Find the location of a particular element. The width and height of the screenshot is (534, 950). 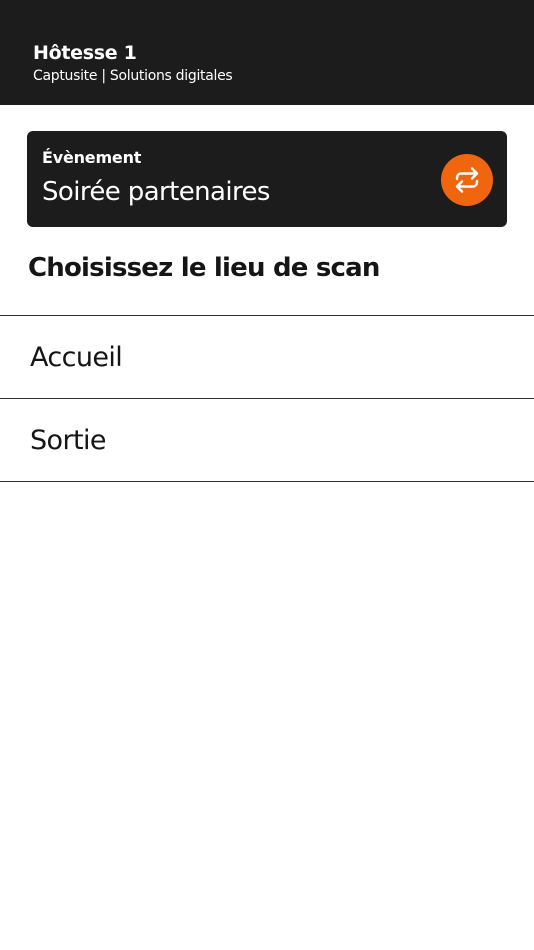

location-label: Sortie is located at coordinates (68, 440).